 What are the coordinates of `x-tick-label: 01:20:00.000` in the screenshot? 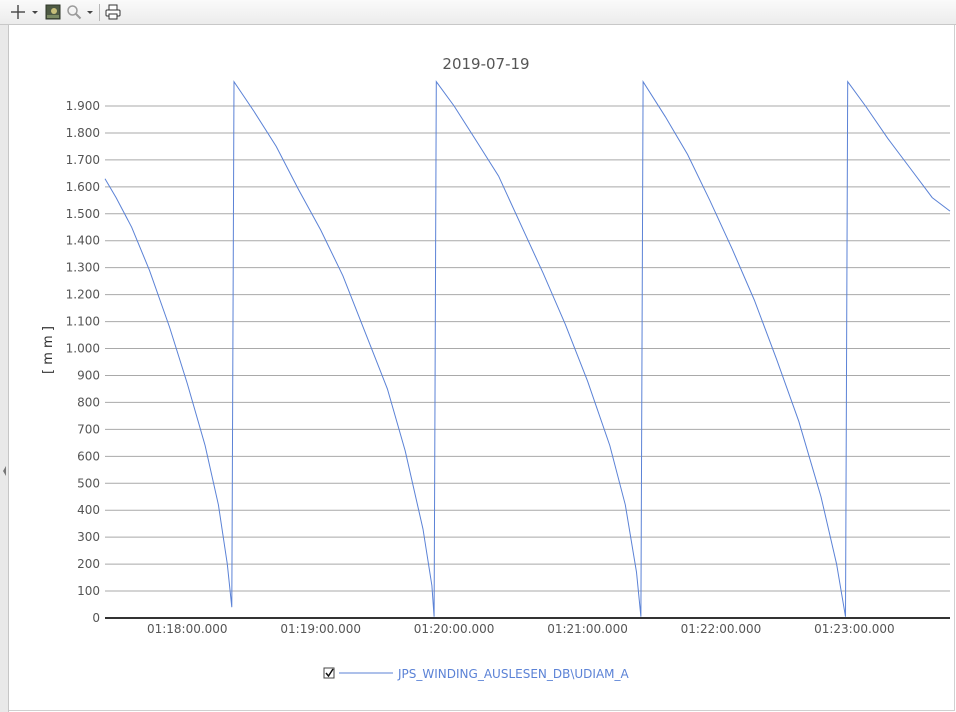 It's located at (454, 629).